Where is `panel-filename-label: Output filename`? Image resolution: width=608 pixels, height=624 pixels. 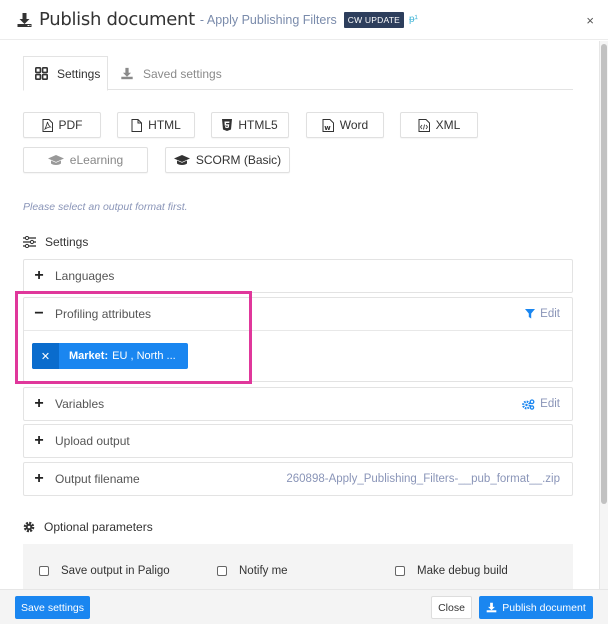
panel-filename-label: Output filename is located at coordinates (97, 479).